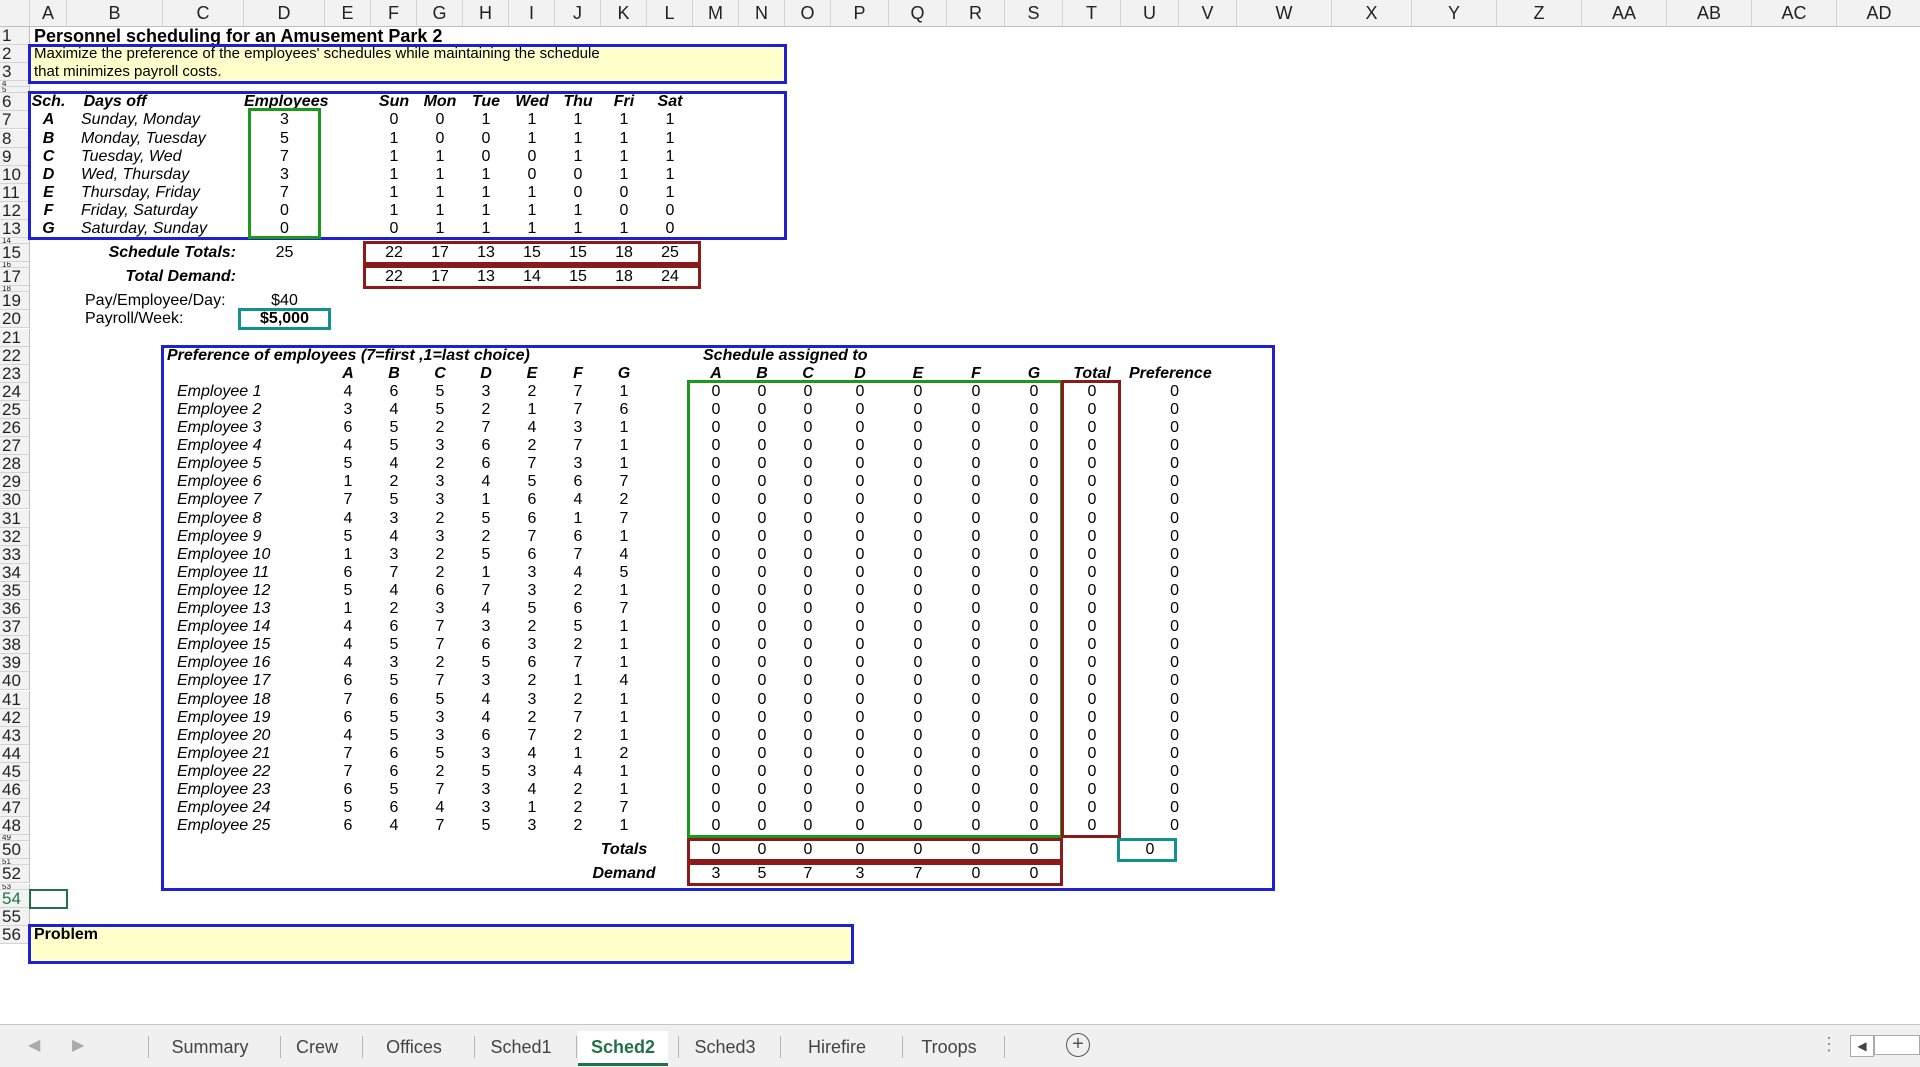 Image resolution: width=1920 pixels, height=1067 pixels. I want to click on column-header-B: B, so click(115, 13).